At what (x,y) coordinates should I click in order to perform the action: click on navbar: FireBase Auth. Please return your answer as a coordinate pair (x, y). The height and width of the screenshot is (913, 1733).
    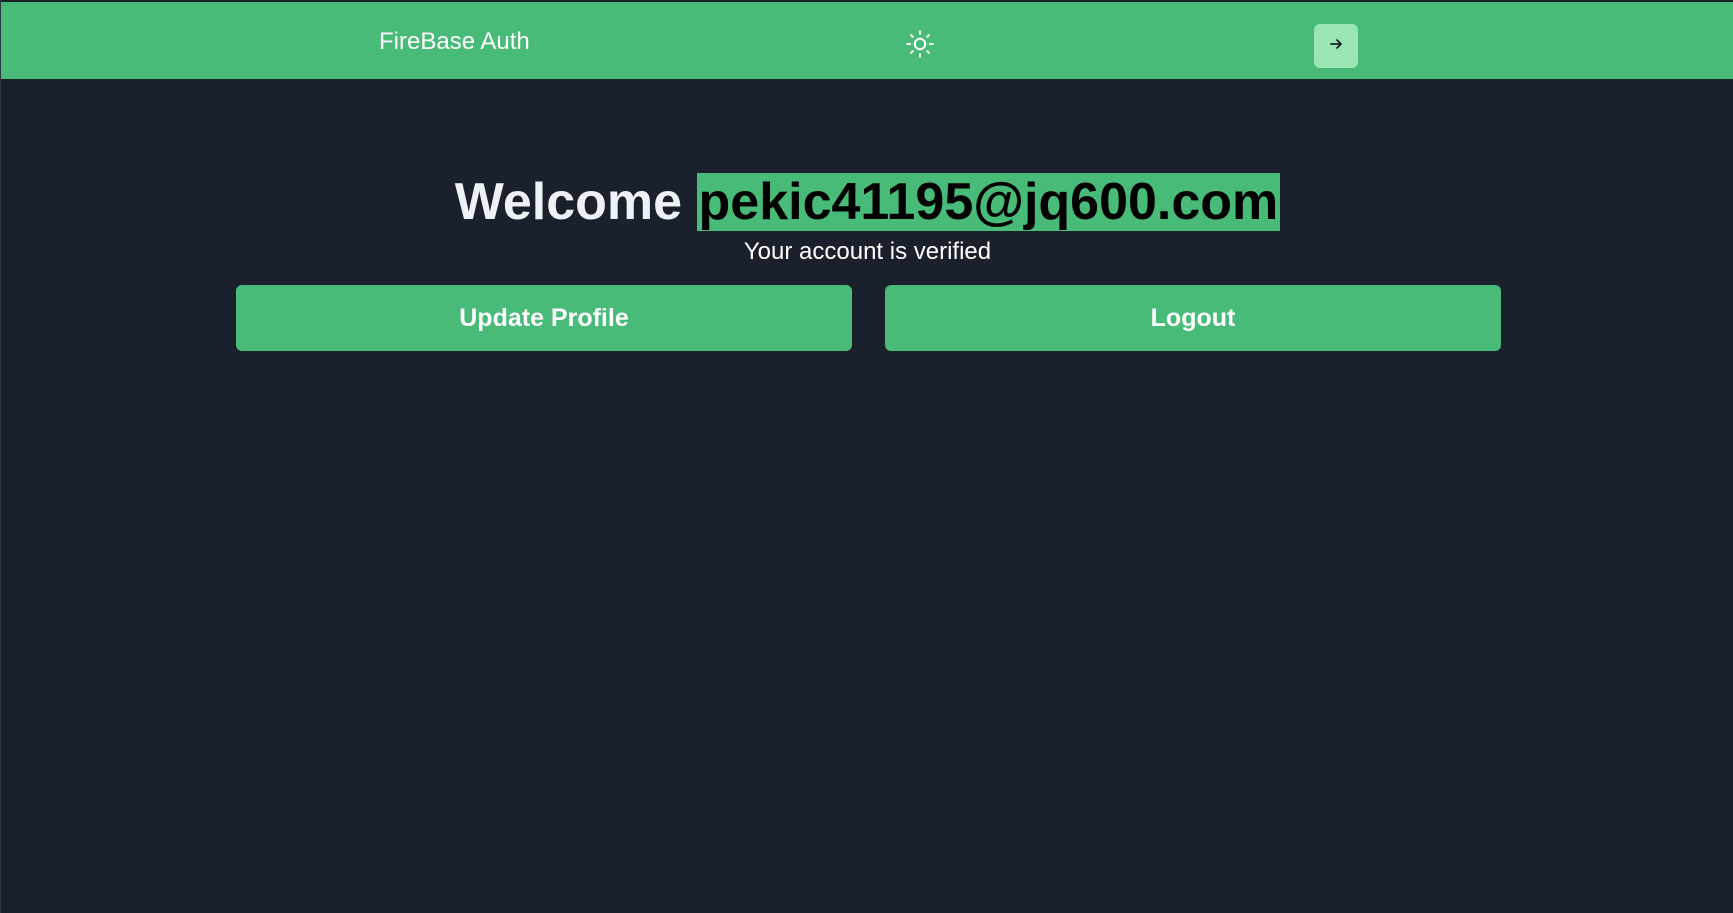
    Looking at the image, I should click on (867, 40).